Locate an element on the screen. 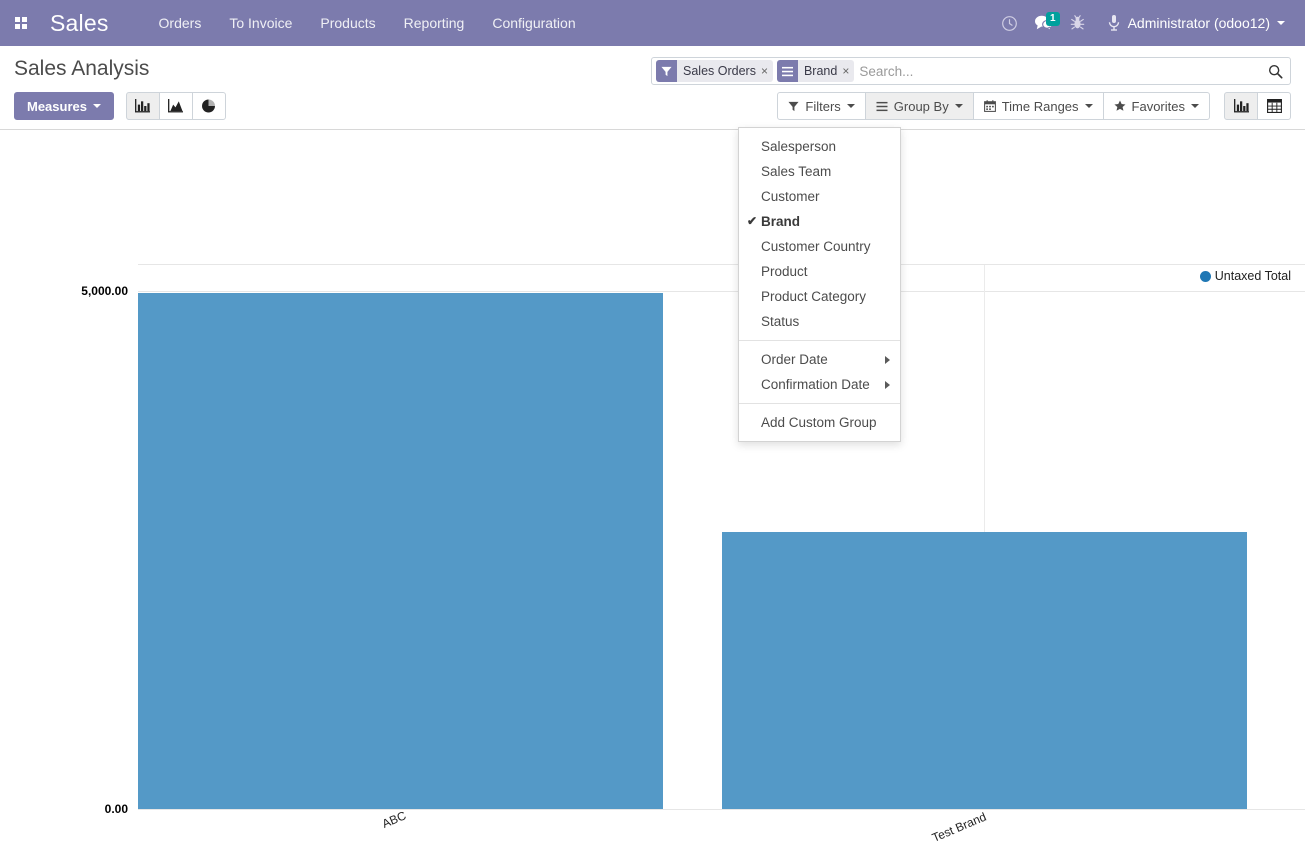 The height and width of the screenshot is (845, 1305). pie-chart-button is located at coordinates (208, 106).